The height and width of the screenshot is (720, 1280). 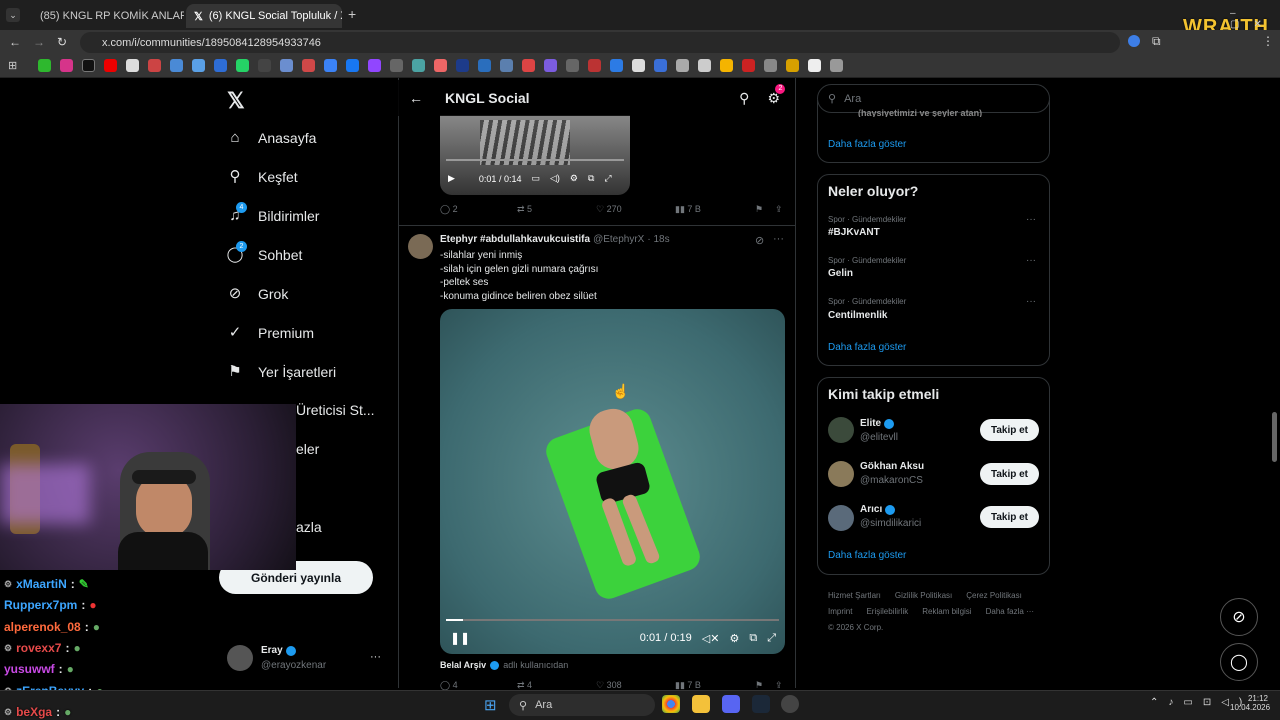 What do you see at coordinates (715, 209) in the screenshot?
I see `views-button: ▮▮ 7 B` at bounding box center [715, 209].